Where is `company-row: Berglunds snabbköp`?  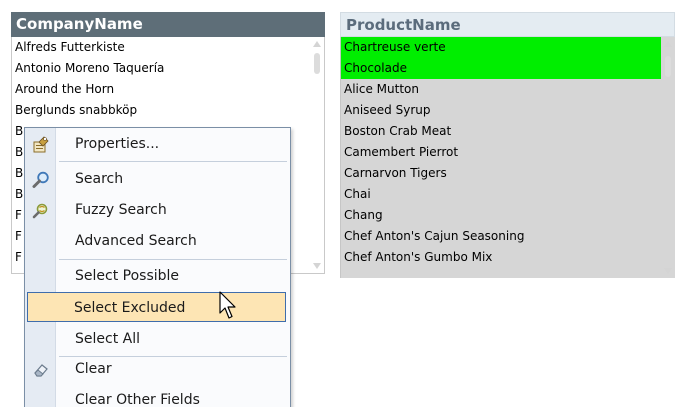
company-row: Berglunds snabbköp is located at coordinates (161, 110).